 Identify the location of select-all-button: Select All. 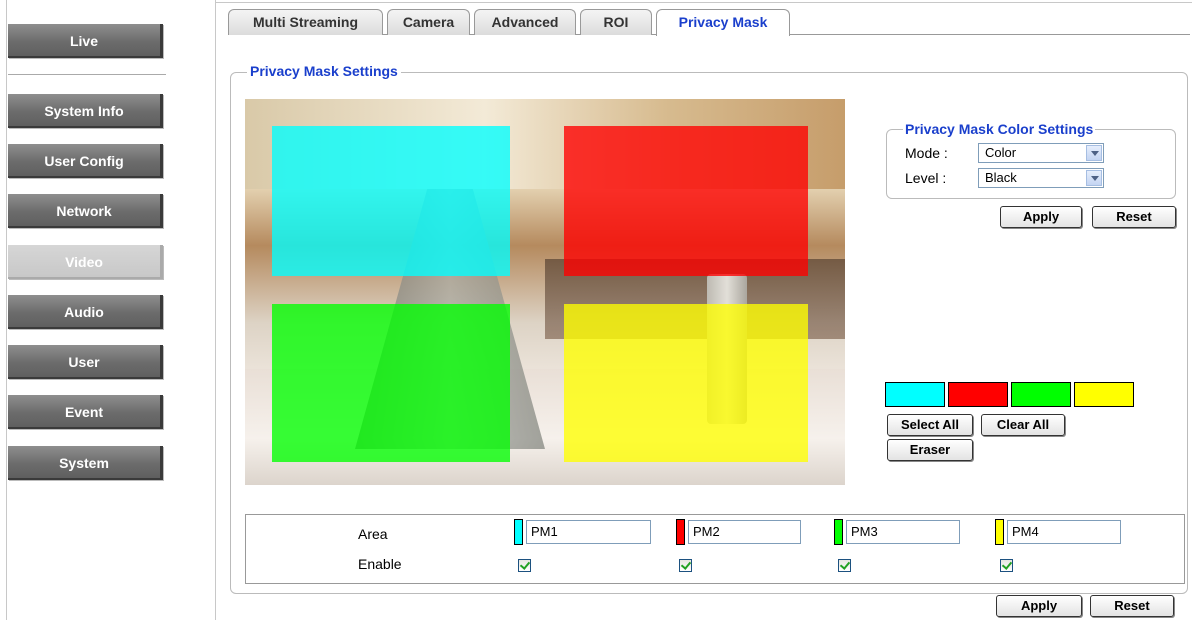
(930, 425).